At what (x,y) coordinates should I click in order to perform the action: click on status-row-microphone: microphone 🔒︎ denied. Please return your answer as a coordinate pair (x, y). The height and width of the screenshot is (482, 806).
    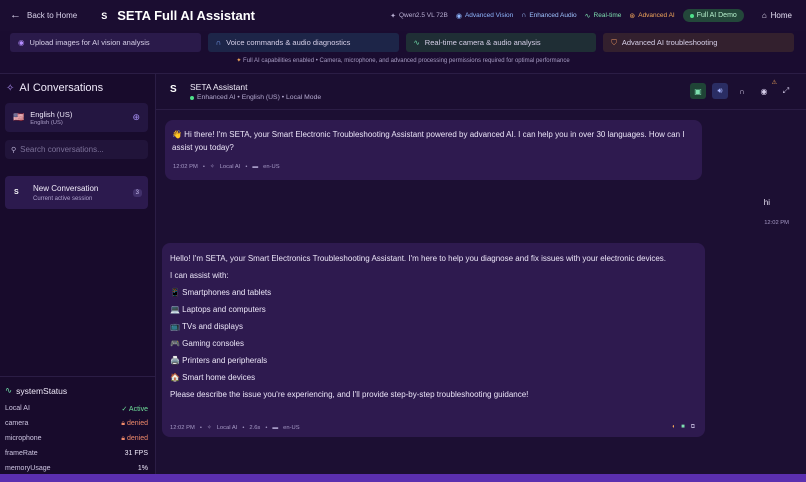
    Looking at the image, I should click on (76, 439).